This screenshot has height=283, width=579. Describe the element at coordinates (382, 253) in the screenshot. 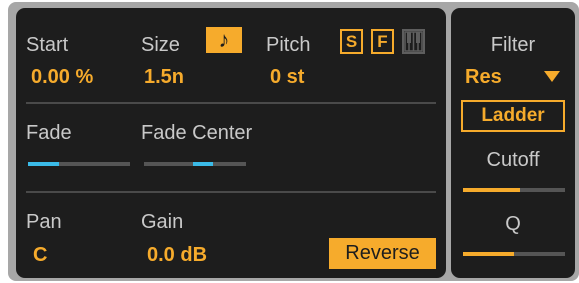

I see `reverse-button: Reverse` at that location.